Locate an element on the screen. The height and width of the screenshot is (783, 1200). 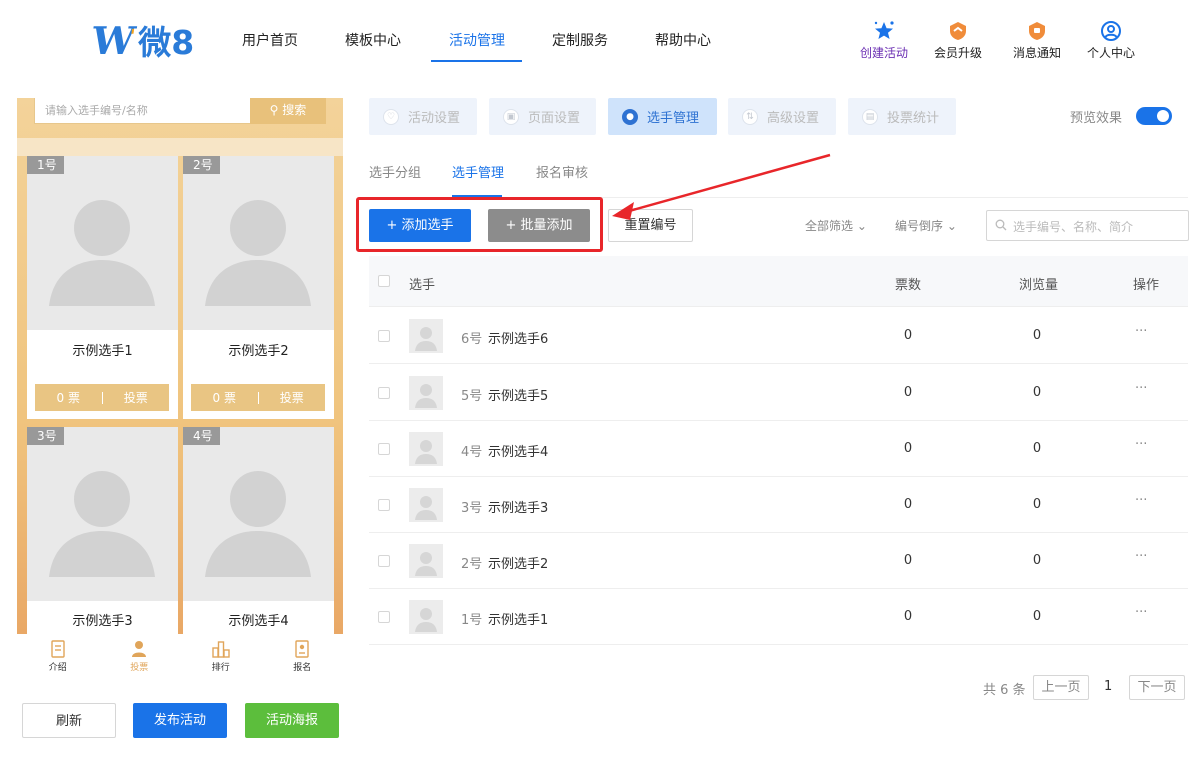
row-number: 2号 is located at coordinates (472, 564).